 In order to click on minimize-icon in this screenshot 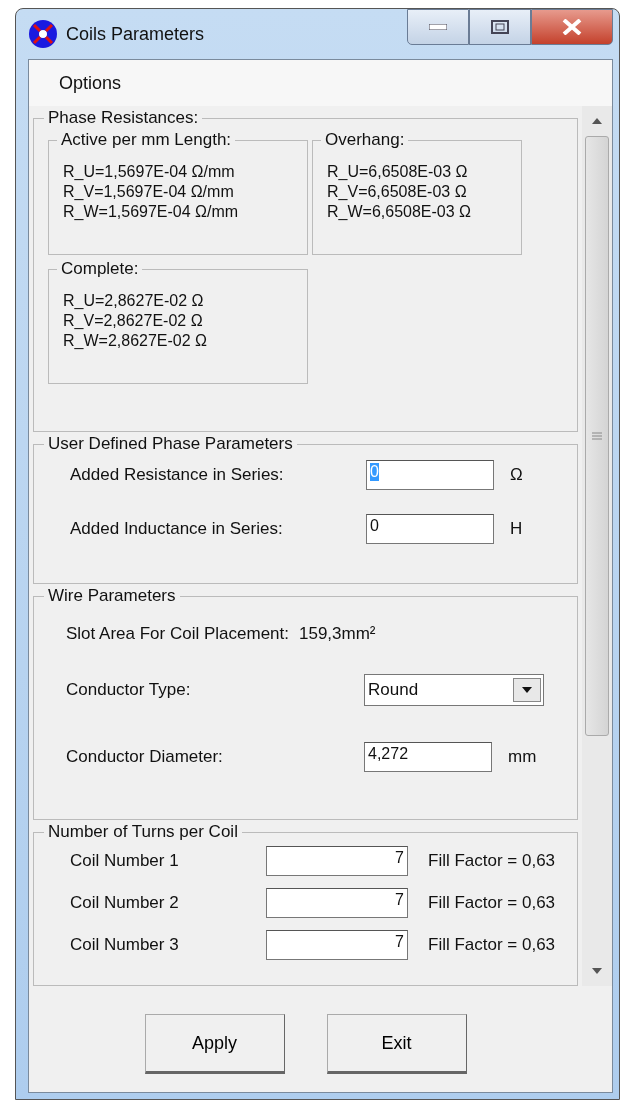, I will do `click(438, 27)`.